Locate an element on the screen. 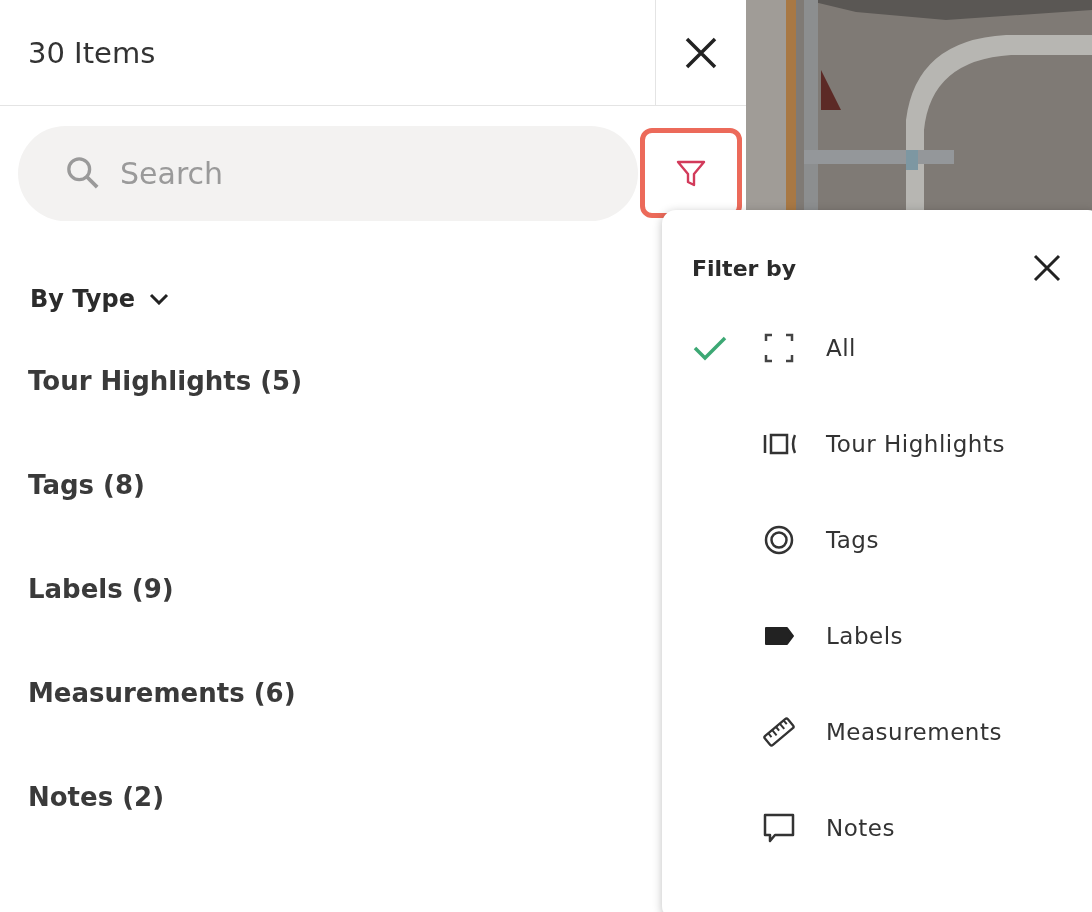 This screenshot has width=1092, height=912. filter-option: Tags is located at coordinates (892, 540).